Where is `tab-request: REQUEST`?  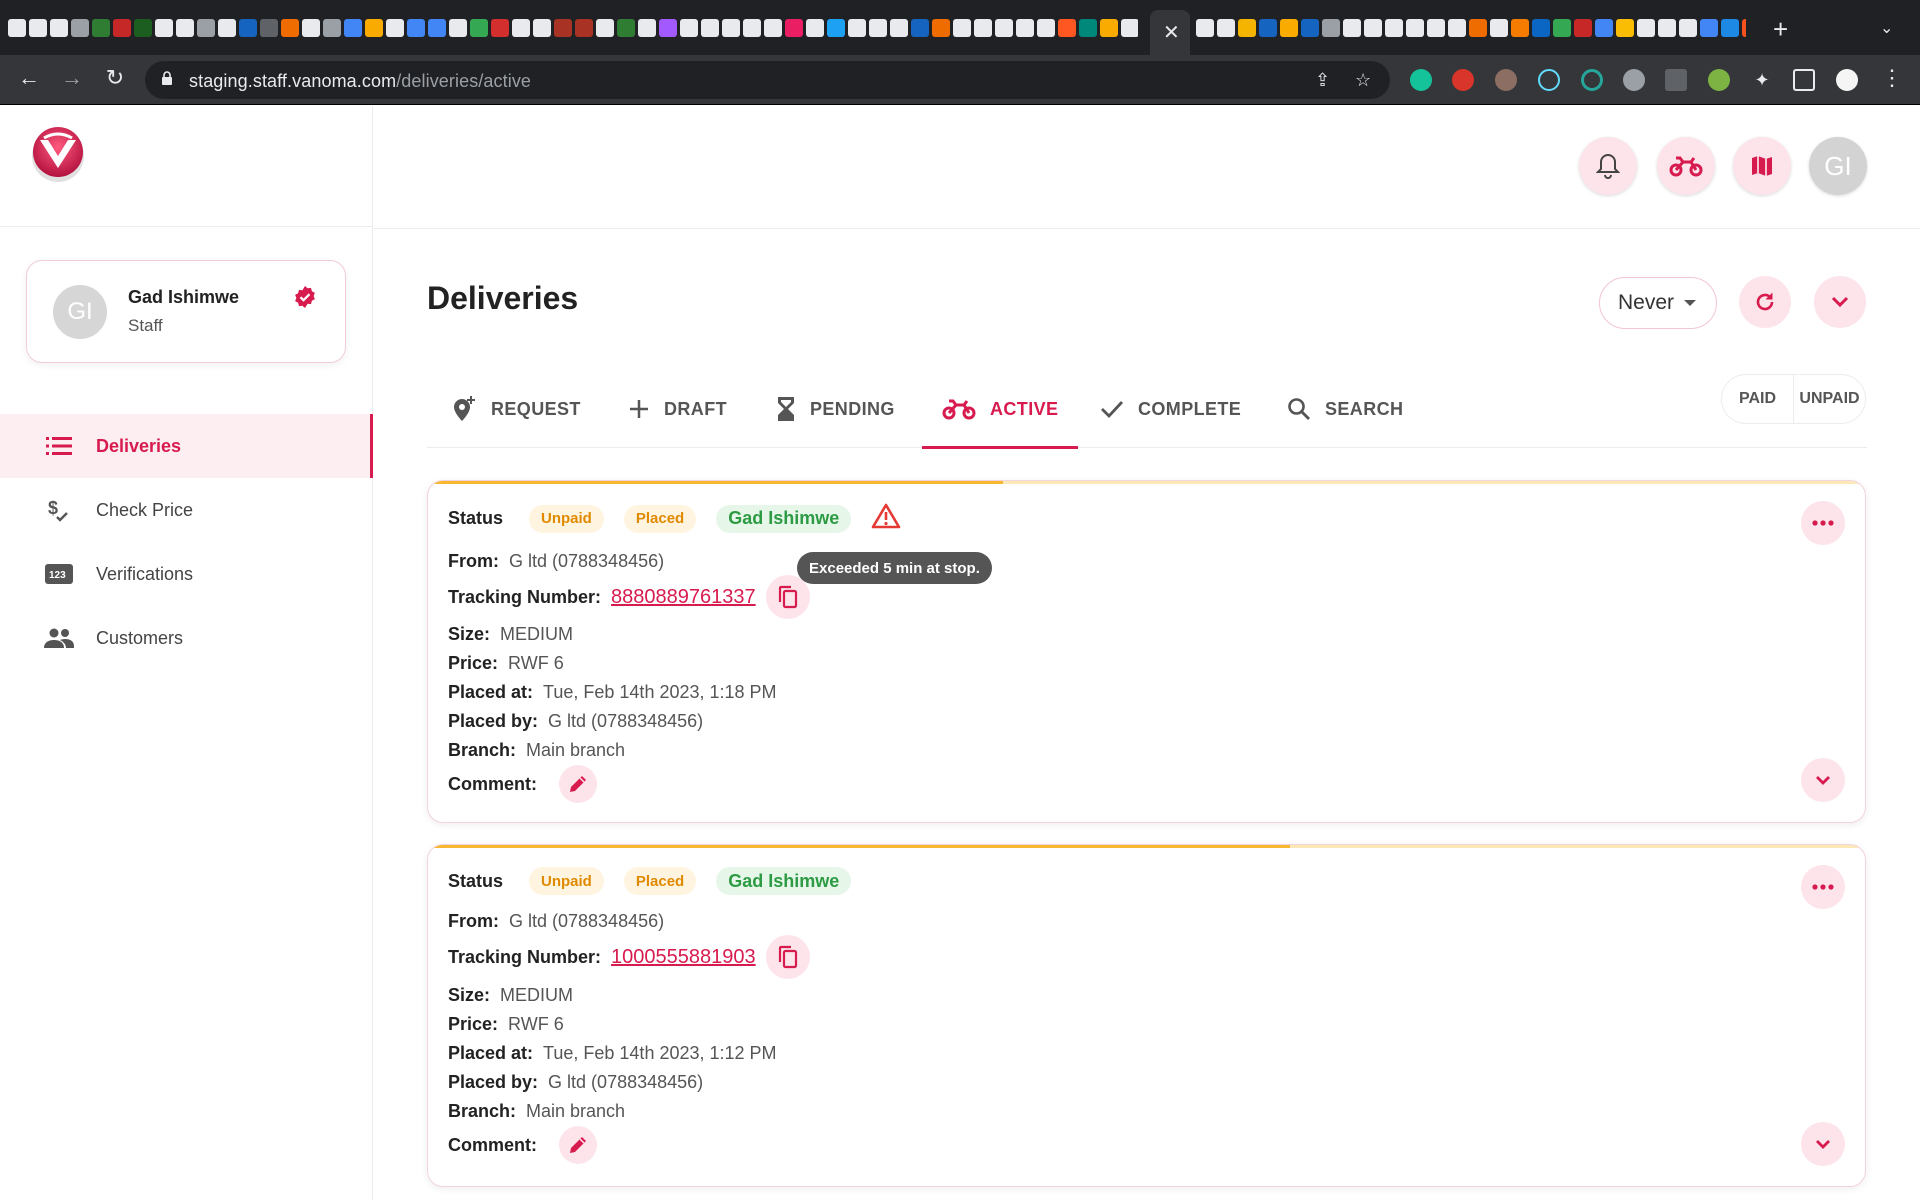
tab-request: REQUEST is located at coordinates (516, 409).